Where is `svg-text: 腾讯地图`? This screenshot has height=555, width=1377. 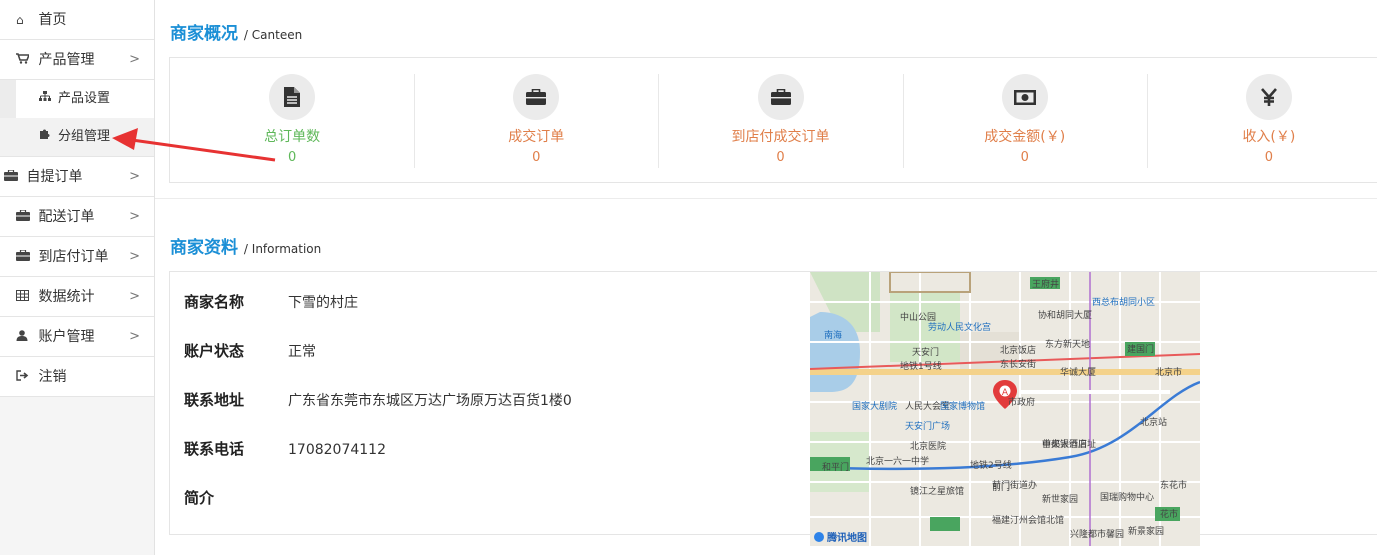 svg-text: 腾讯地图 is located at coordinates (846, 537).